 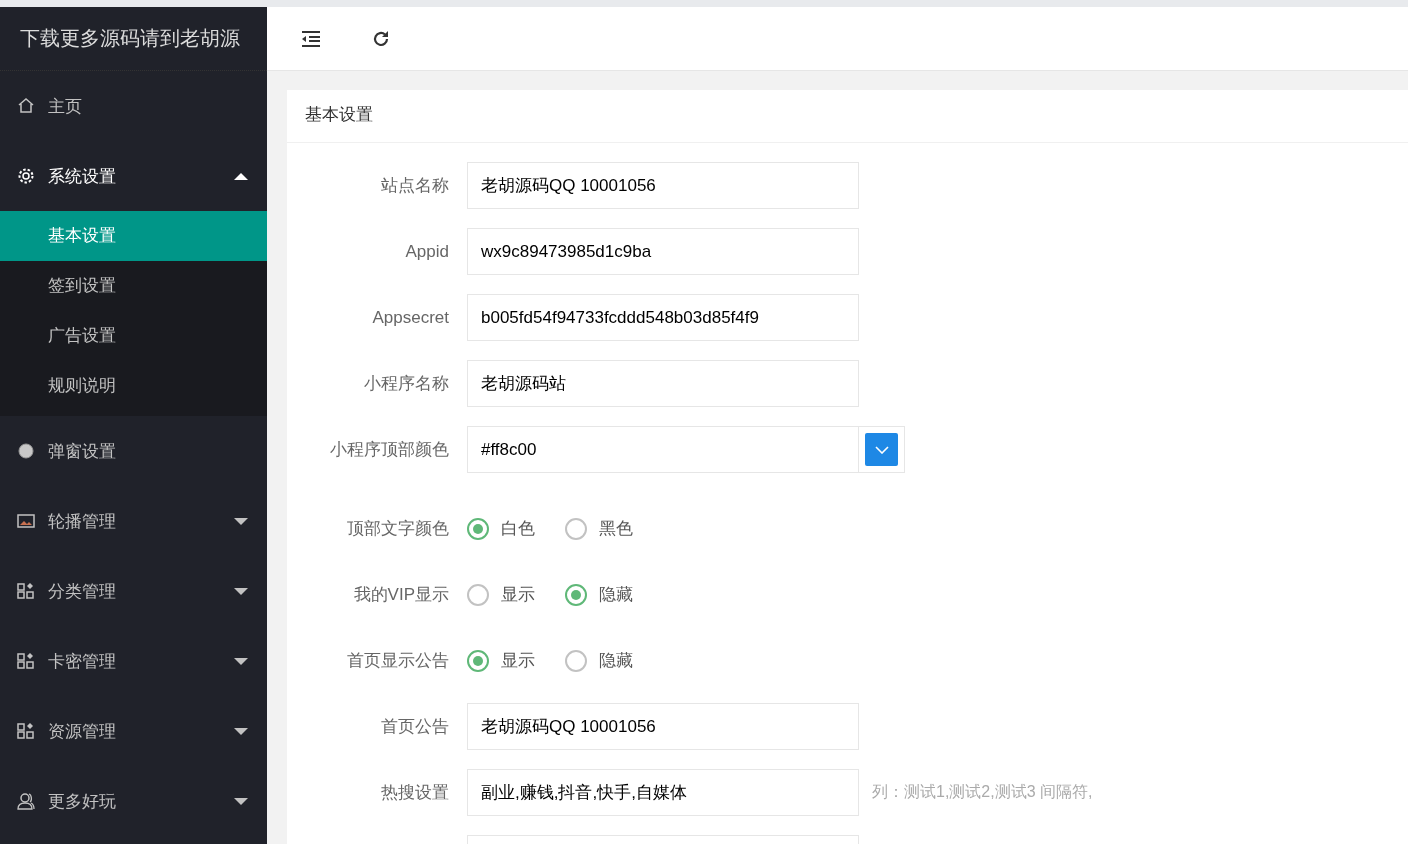 What do you see at coordinates (133, 661) in the screenshot?
I see `nav-item: 卡密管理` at bounding box center [133, 661].